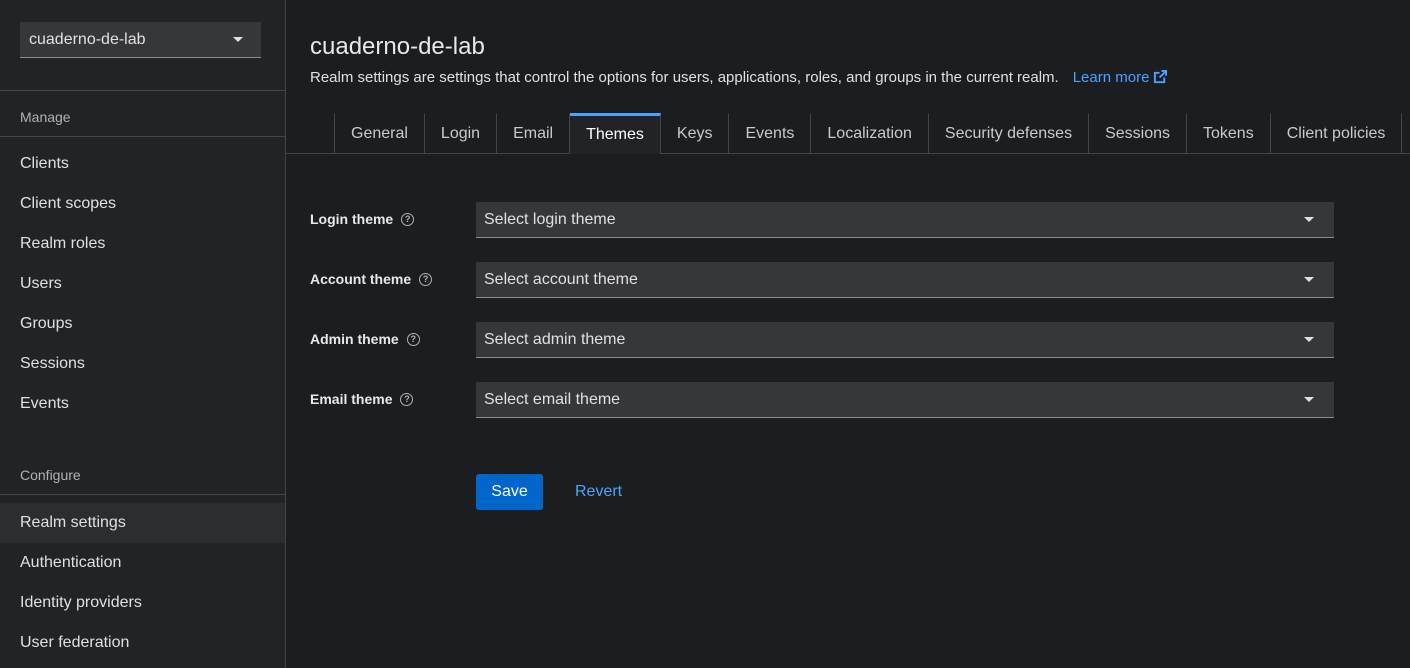 The height and width of the screenshot is (668, 1410). I want to click on sidebar-item-clients: Clients, so click(142, 164).